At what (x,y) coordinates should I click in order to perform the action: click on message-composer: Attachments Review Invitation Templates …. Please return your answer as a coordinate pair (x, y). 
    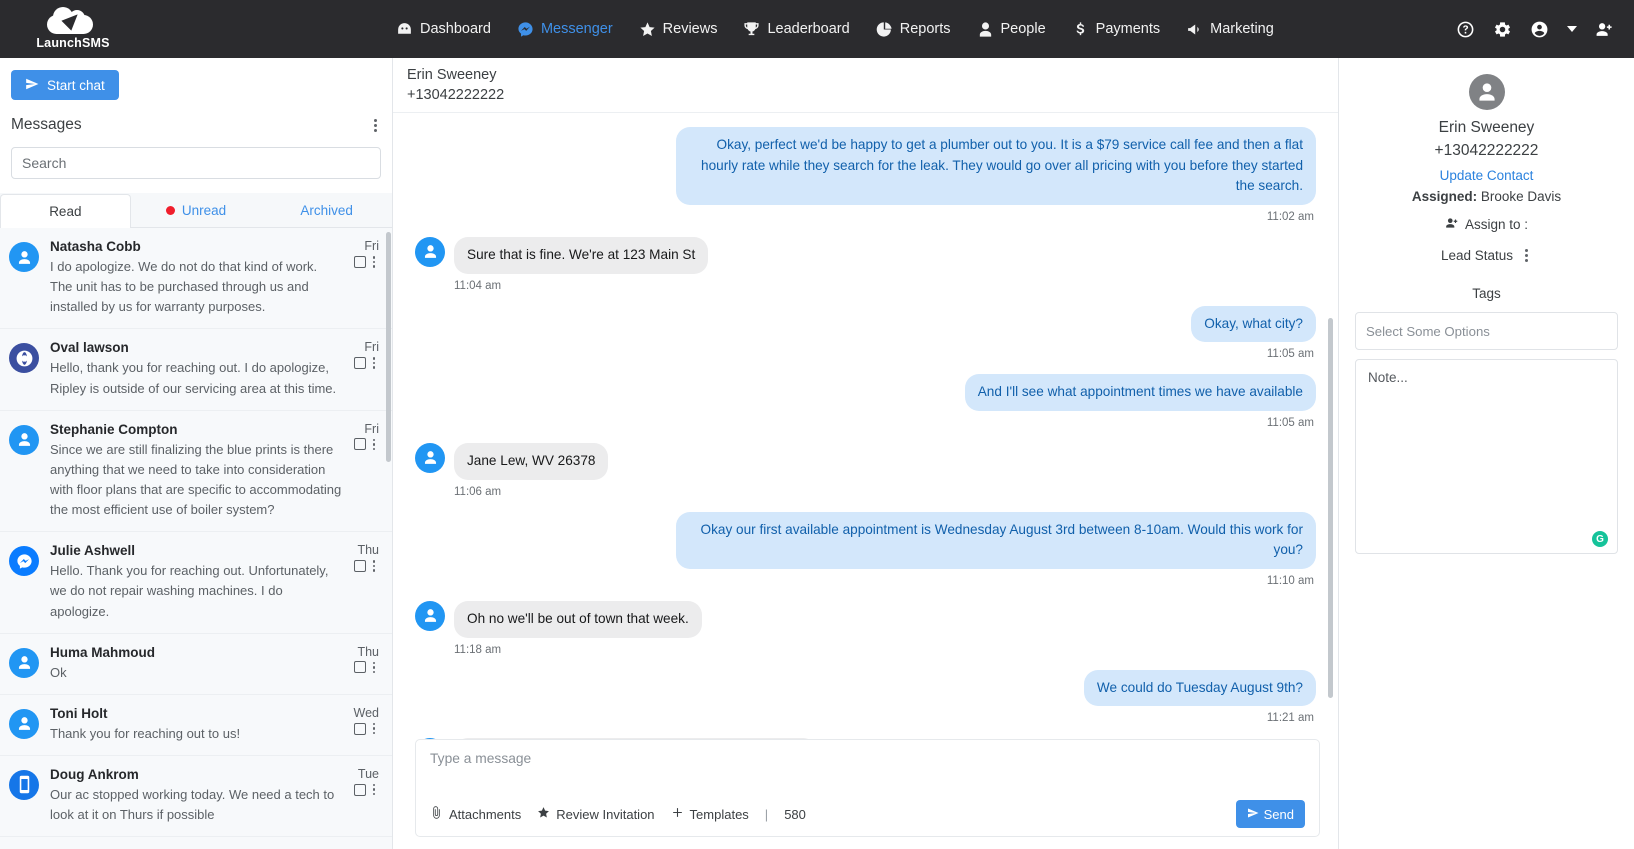
    Looking at the image, I should click on (867, 788).